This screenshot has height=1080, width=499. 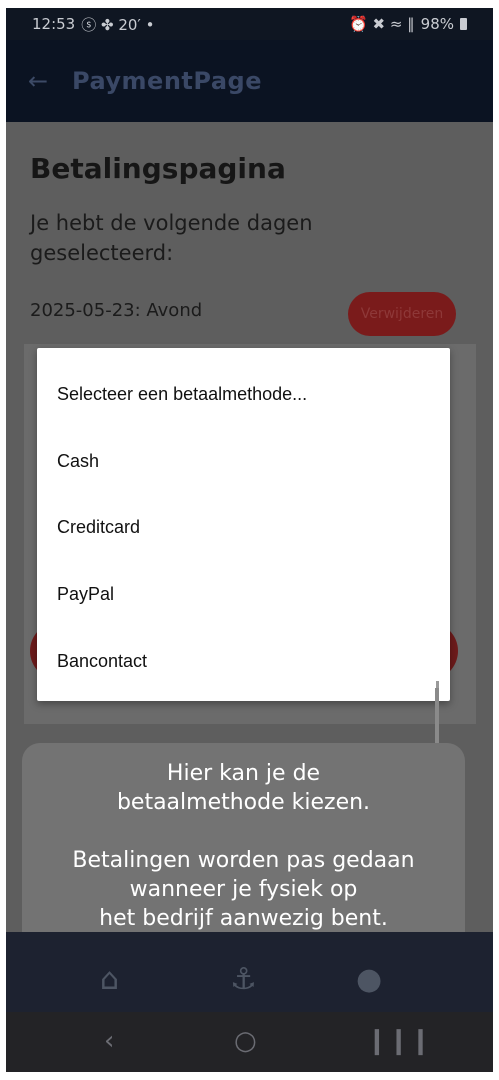 What do you see at coordinates (463, 24) in the screenshot?
I see `battery-icon` at bounding box center [463, 24].